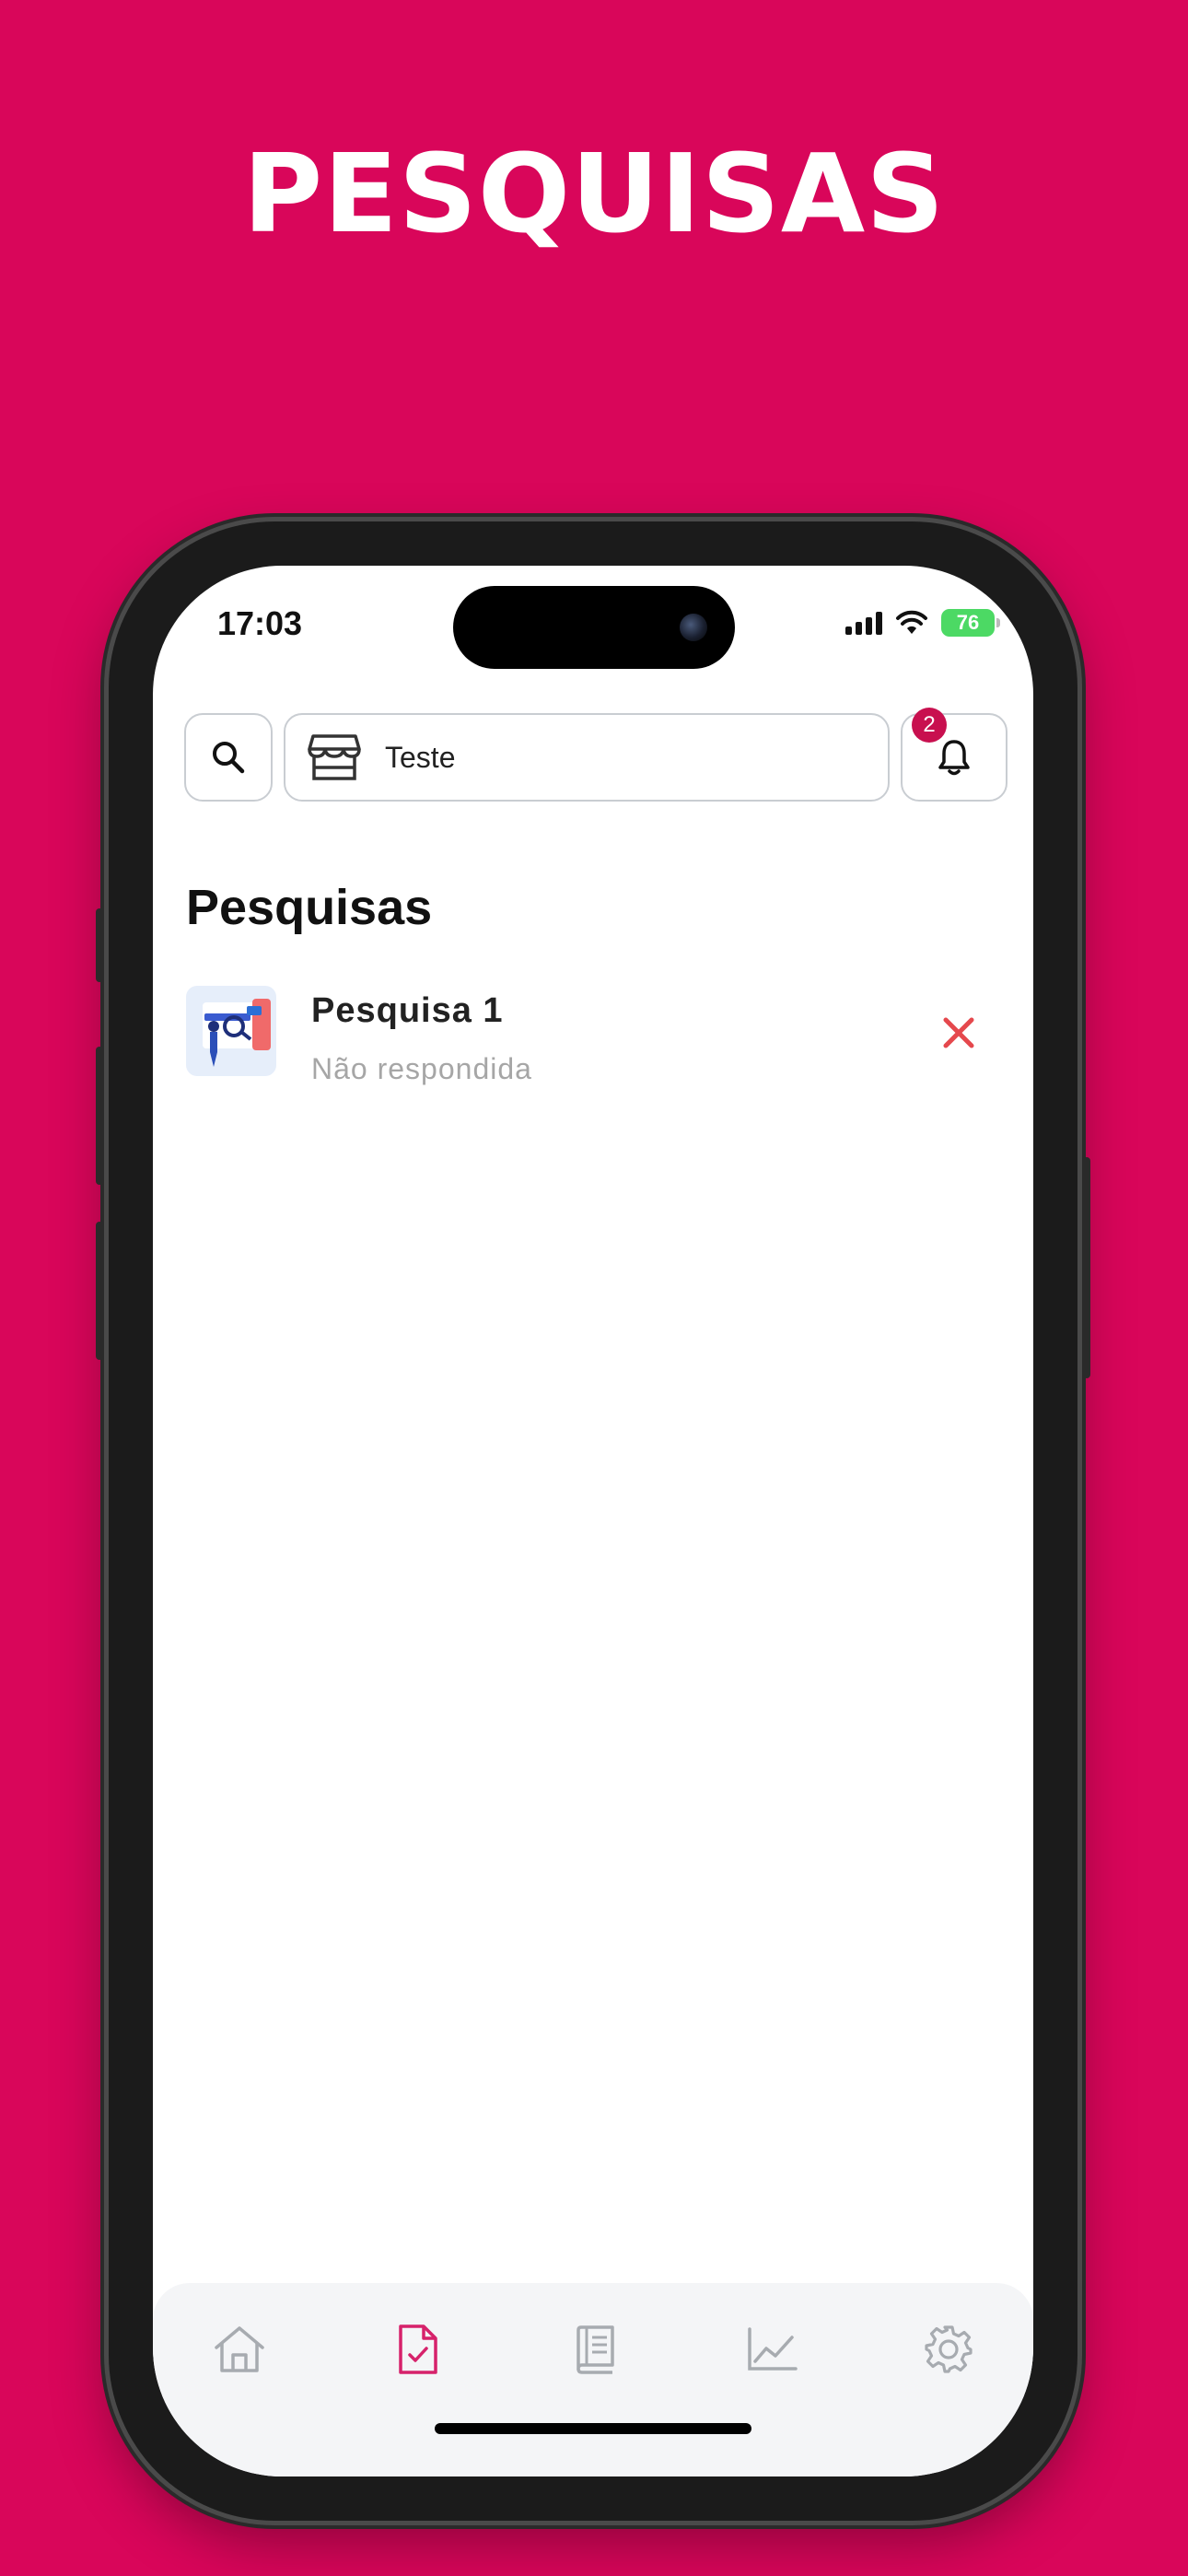 The image size is (1188, 2576). Describe the element at coordinates (335, 757) in the screenshot. I see `store-icon` at that location.